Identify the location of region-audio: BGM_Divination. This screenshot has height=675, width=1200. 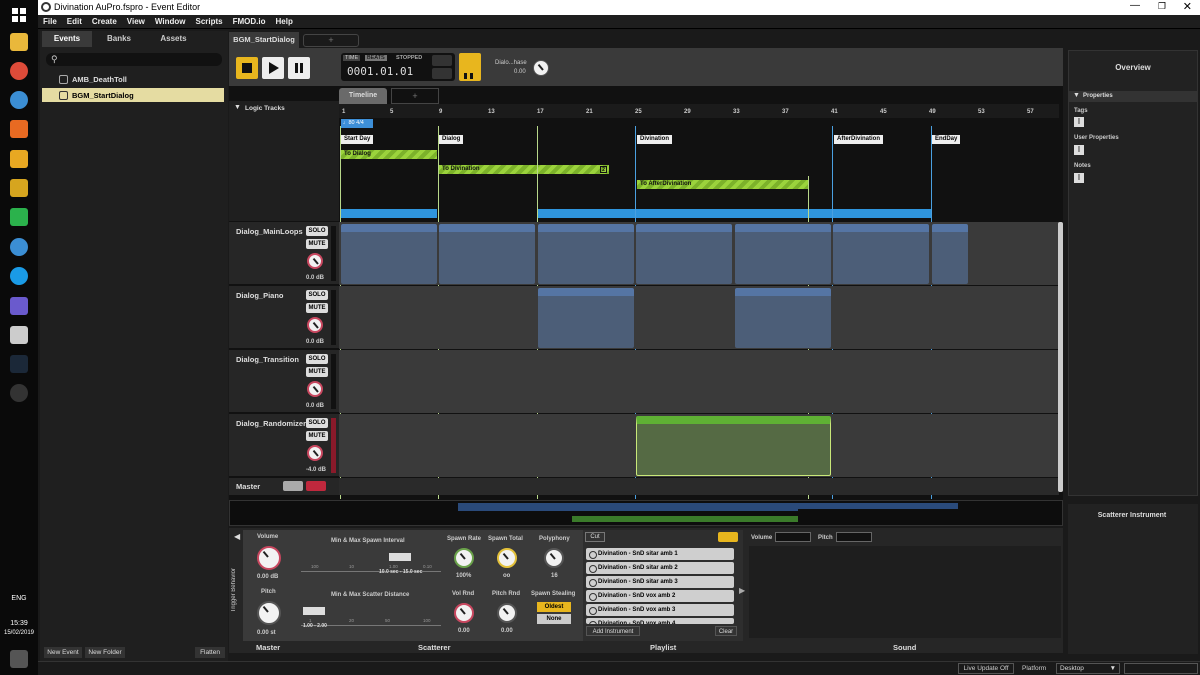
(684, 254).